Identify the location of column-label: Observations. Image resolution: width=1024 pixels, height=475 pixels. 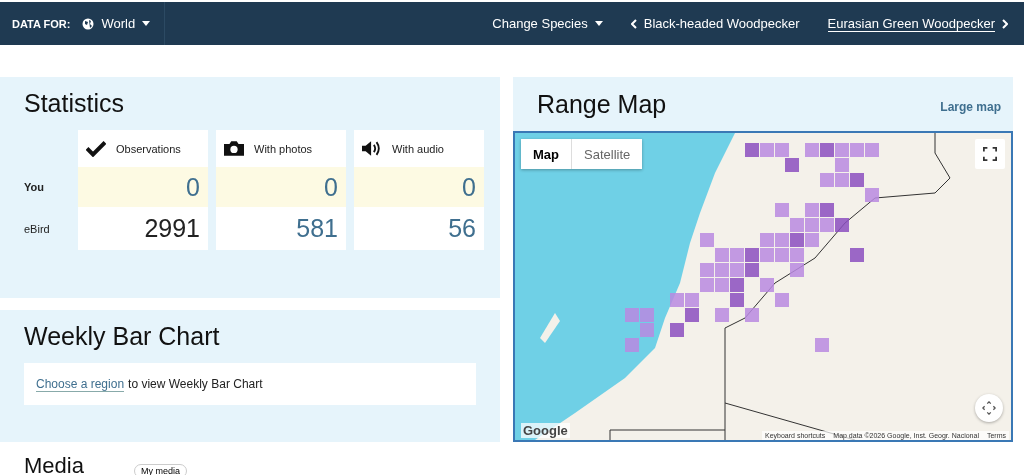
(148, 148).